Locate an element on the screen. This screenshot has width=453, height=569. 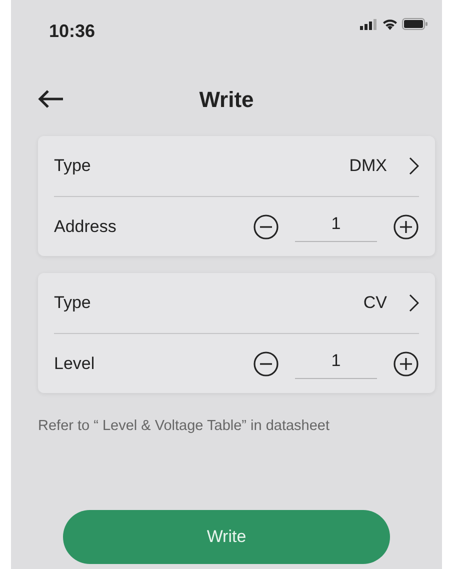
signal-icon is located at coordinates (369, 24).